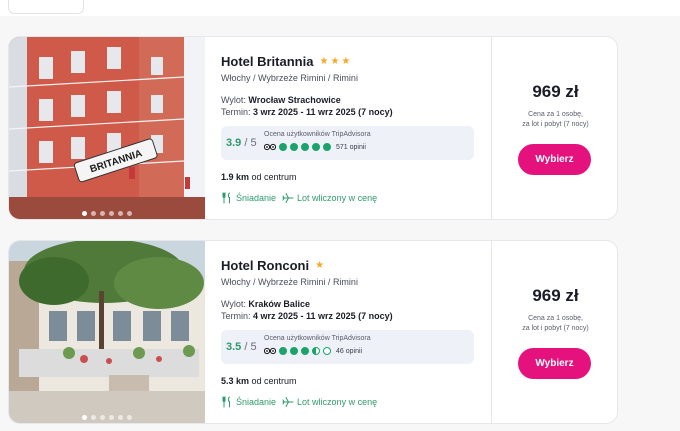 The height and width of the screenshot is (431, 680). Describe the element at coordinates (234, 143) in the screenshot. I see `rating-value: 3.9` at that location.